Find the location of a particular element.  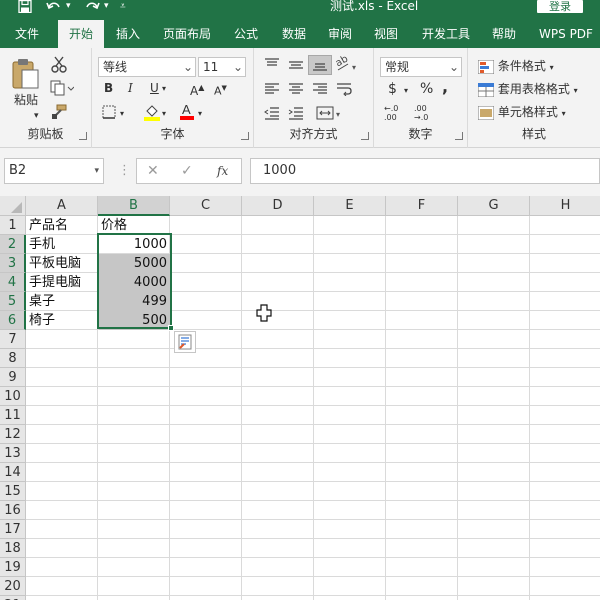

tab-wps-pdf: WPS PDF is located at coordinates (566, 34).